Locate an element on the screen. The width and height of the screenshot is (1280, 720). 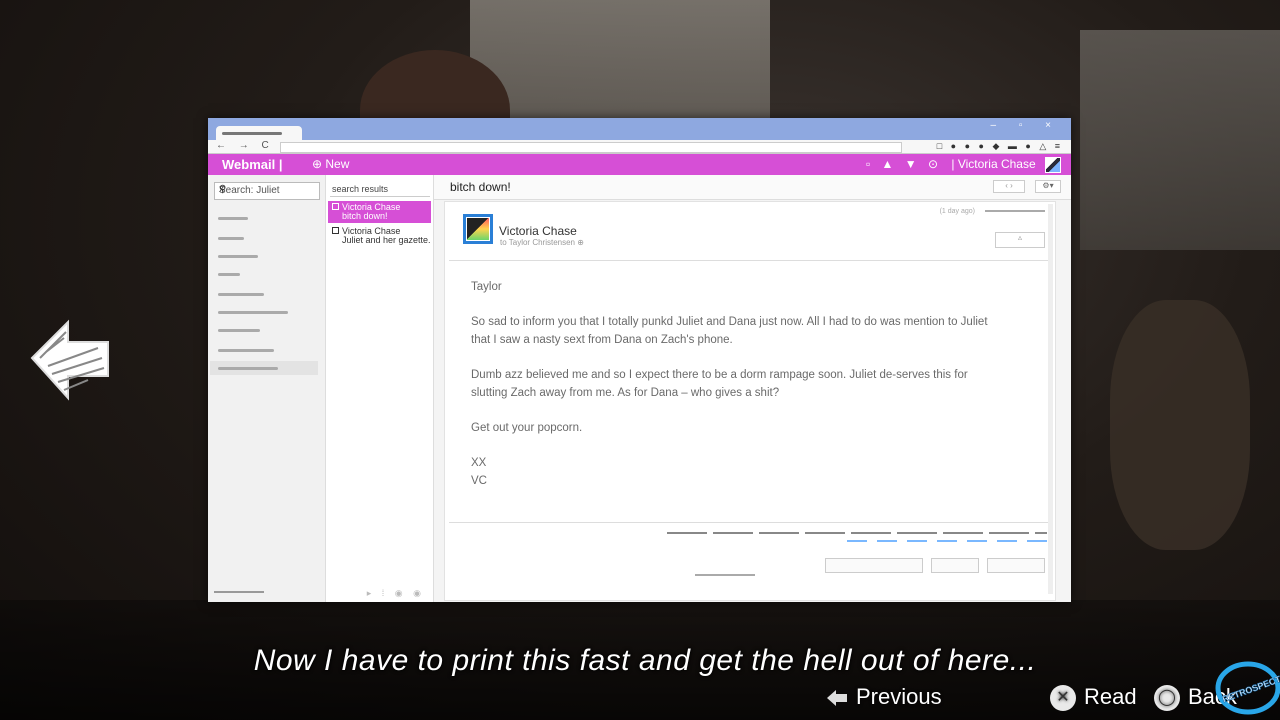
results-heading: search results is located at coordinates (360, 189).